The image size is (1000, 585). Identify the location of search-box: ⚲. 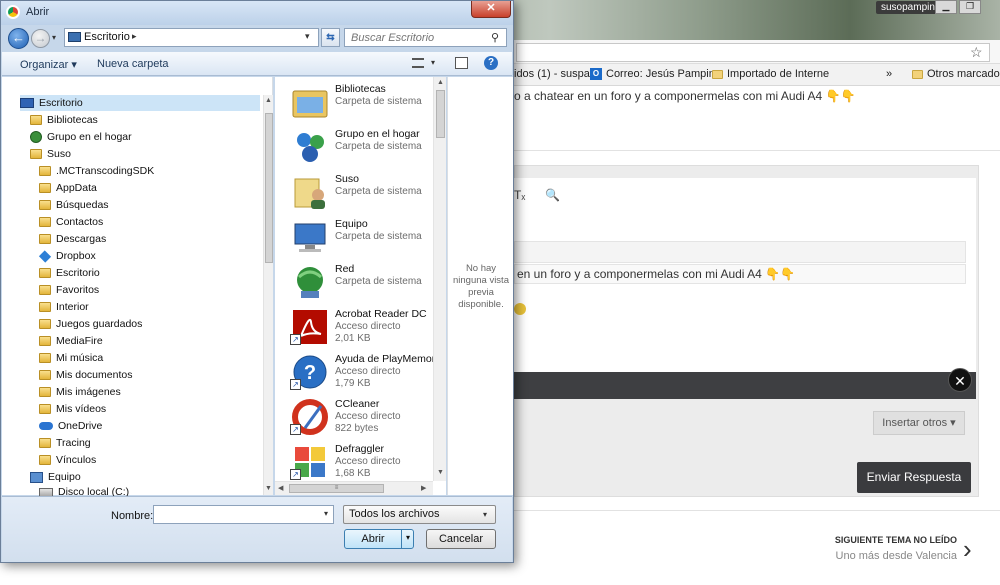
(425, 37).